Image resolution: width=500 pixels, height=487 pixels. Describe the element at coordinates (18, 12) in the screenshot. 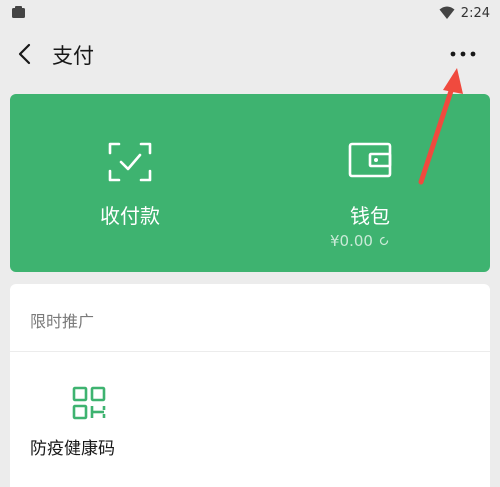

I see `app-icon` at that location.